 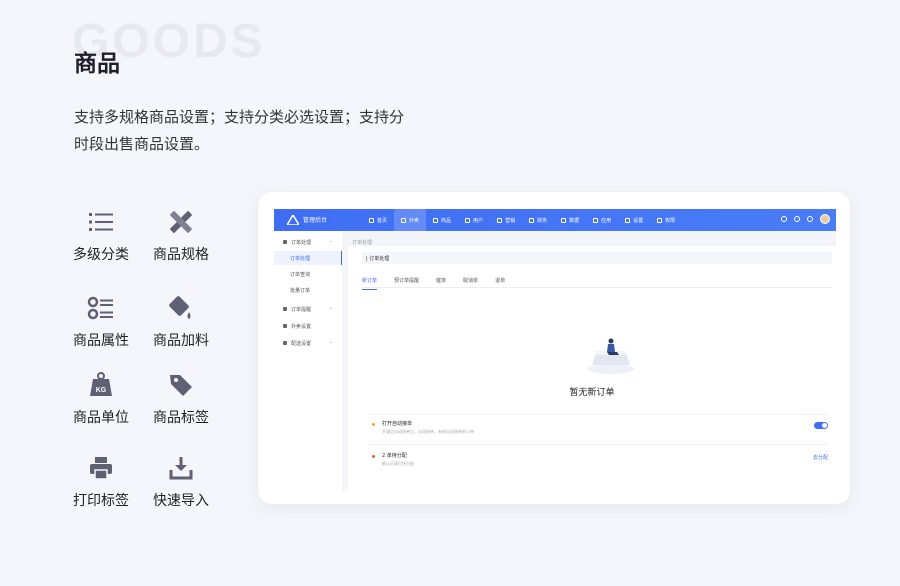 I want to click on feature-label: 打印标签, so click(x=101, y=501).